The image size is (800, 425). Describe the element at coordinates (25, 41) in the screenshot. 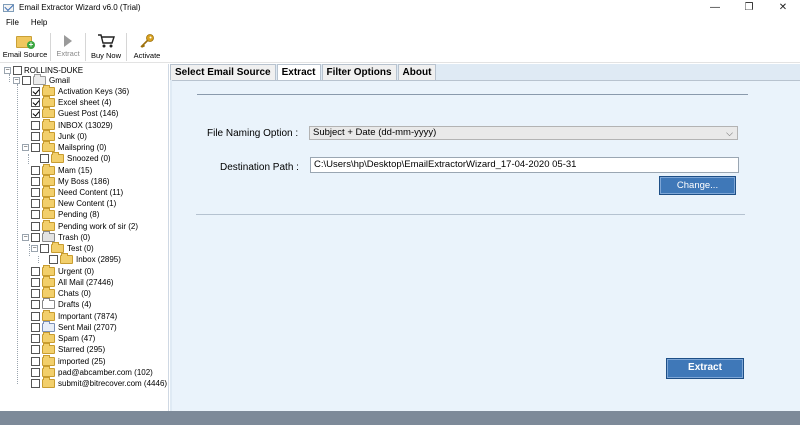

I see `folder-add-icon: +` at that location.